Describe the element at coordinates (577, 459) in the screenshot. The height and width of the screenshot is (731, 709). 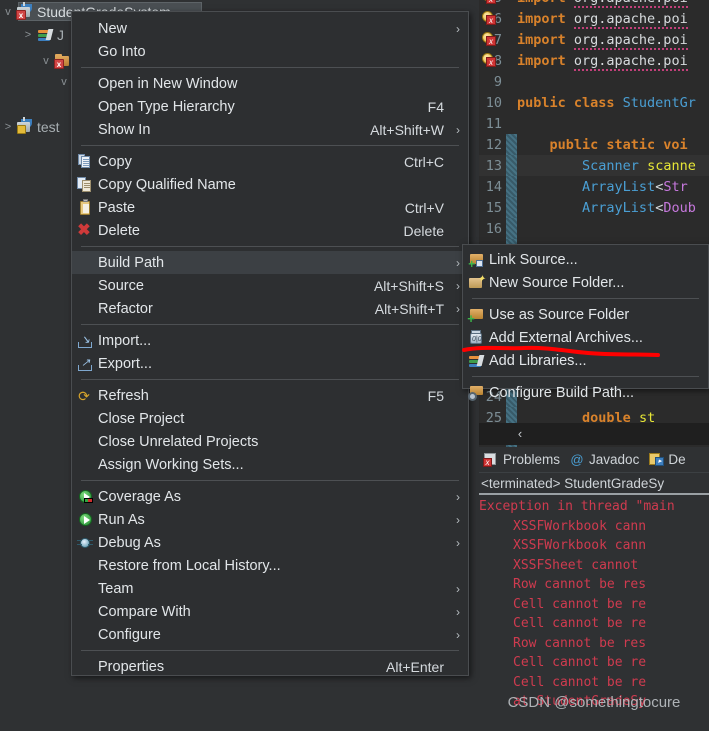
I see `javadoc-icon: @` at that location.